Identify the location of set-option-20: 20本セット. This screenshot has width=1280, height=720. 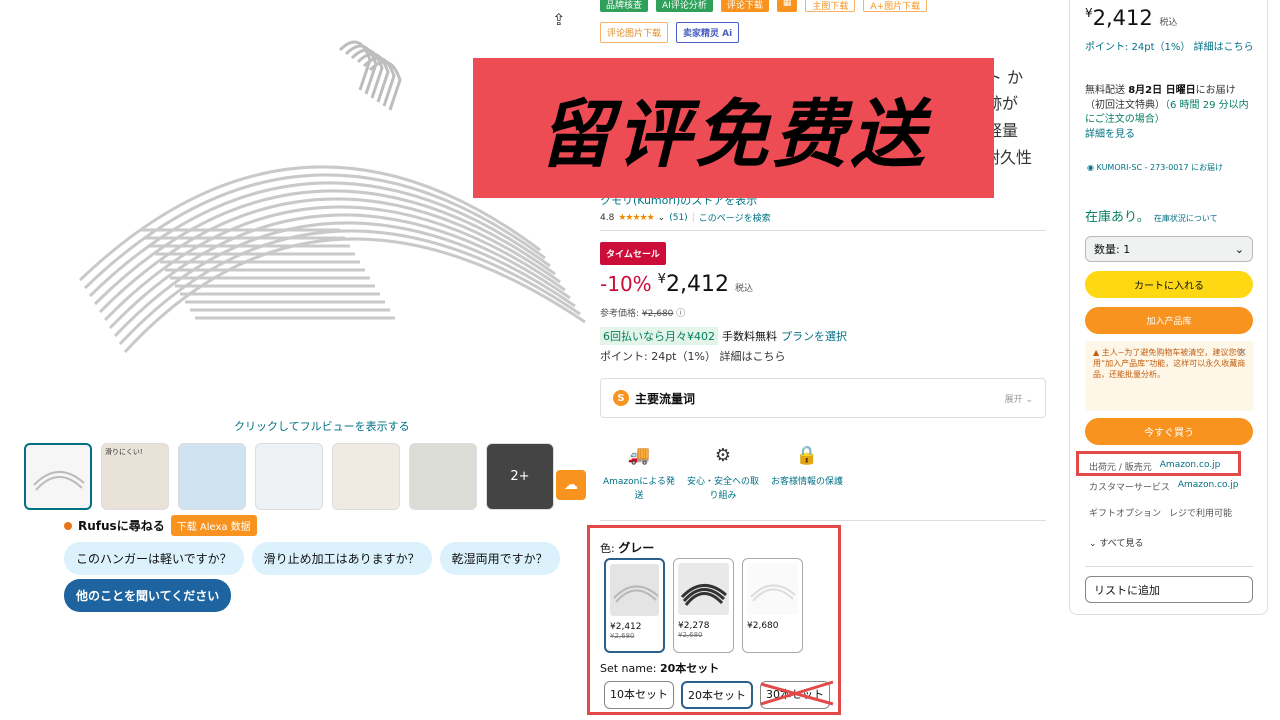
(717, 695).